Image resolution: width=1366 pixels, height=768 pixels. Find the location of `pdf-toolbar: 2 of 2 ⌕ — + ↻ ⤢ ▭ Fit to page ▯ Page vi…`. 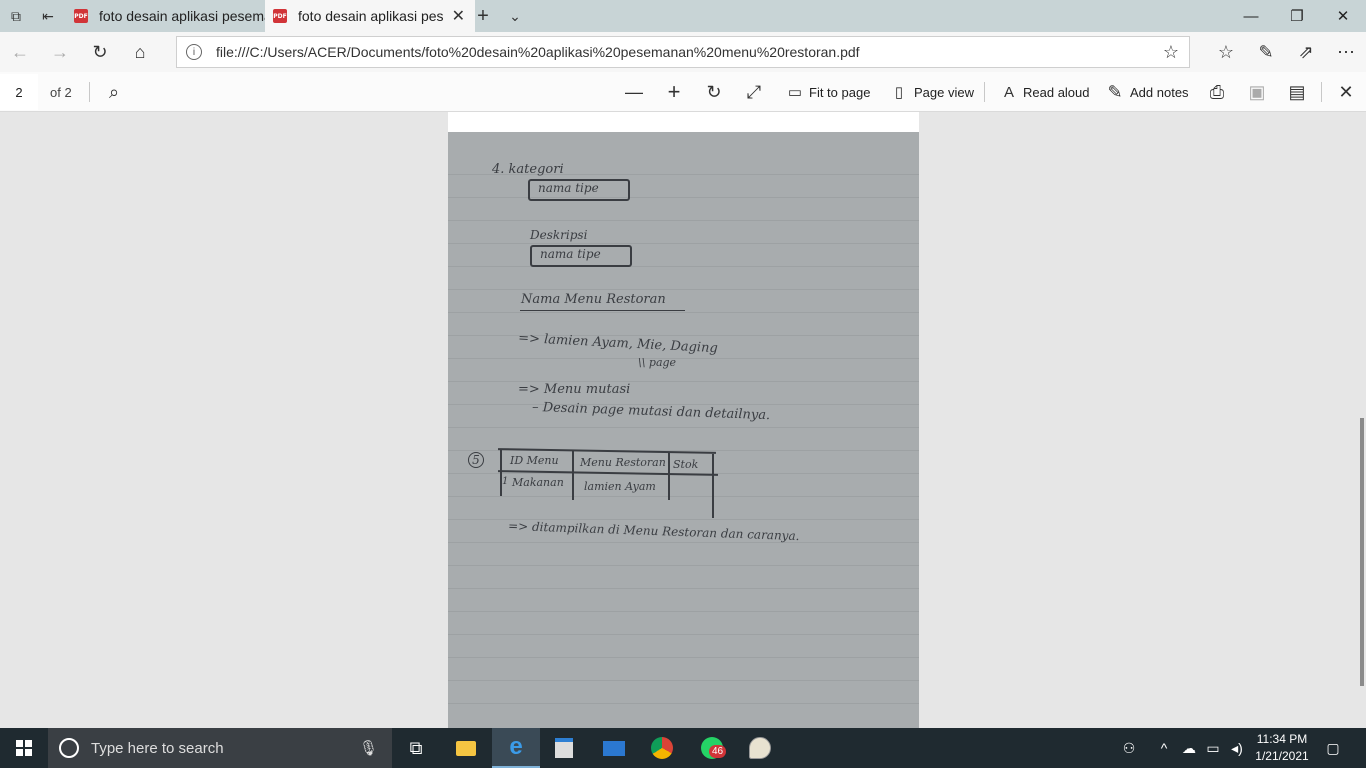

pdf-toolbar: 2 of 2 ⌕ — + ↻ ⤢ ▭ Fit to page ▯ Page vi… is located at coordinates (683, 92).